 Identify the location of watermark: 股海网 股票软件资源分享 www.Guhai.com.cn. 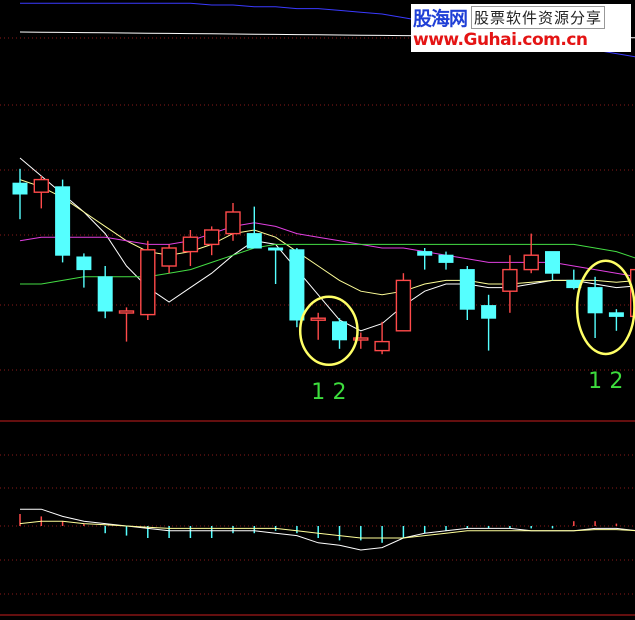
(521, 28).